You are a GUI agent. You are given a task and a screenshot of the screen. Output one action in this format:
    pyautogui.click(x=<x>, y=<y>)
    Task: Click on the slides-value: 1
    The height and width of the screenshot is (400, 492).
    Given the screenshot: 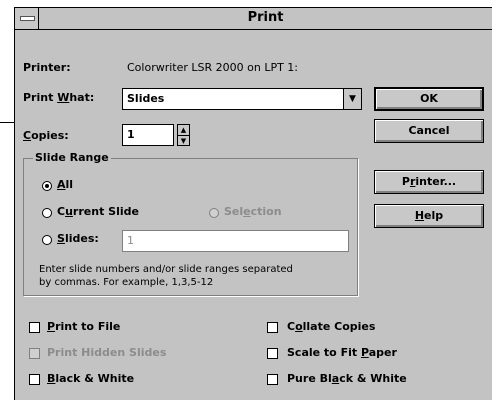 What is the action you would take?
    pyautogui.click(x=130, y=240)
    